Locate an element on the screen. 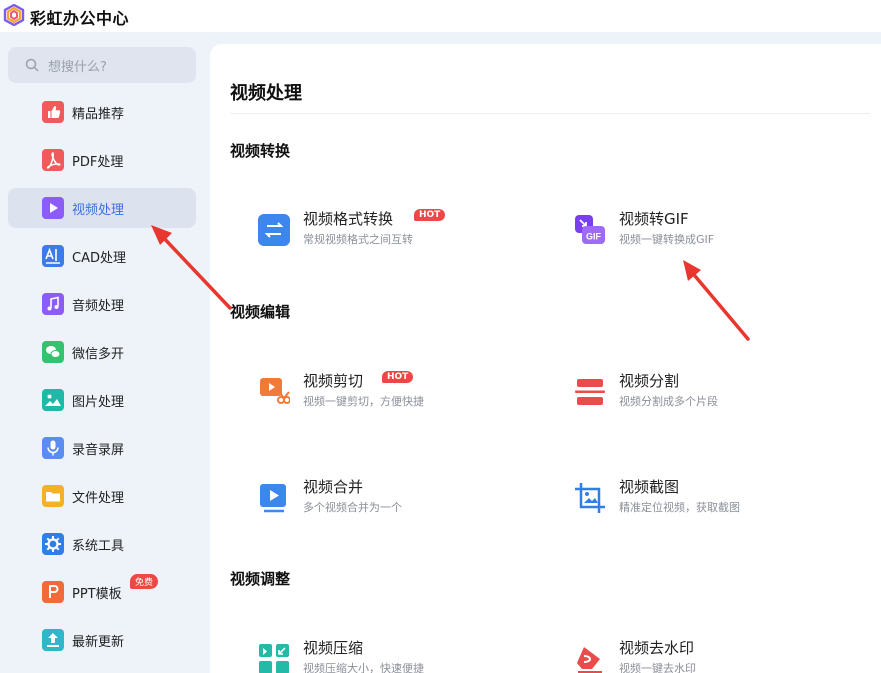  section-title: 视频编辑 is located at coordinates (260, 312).